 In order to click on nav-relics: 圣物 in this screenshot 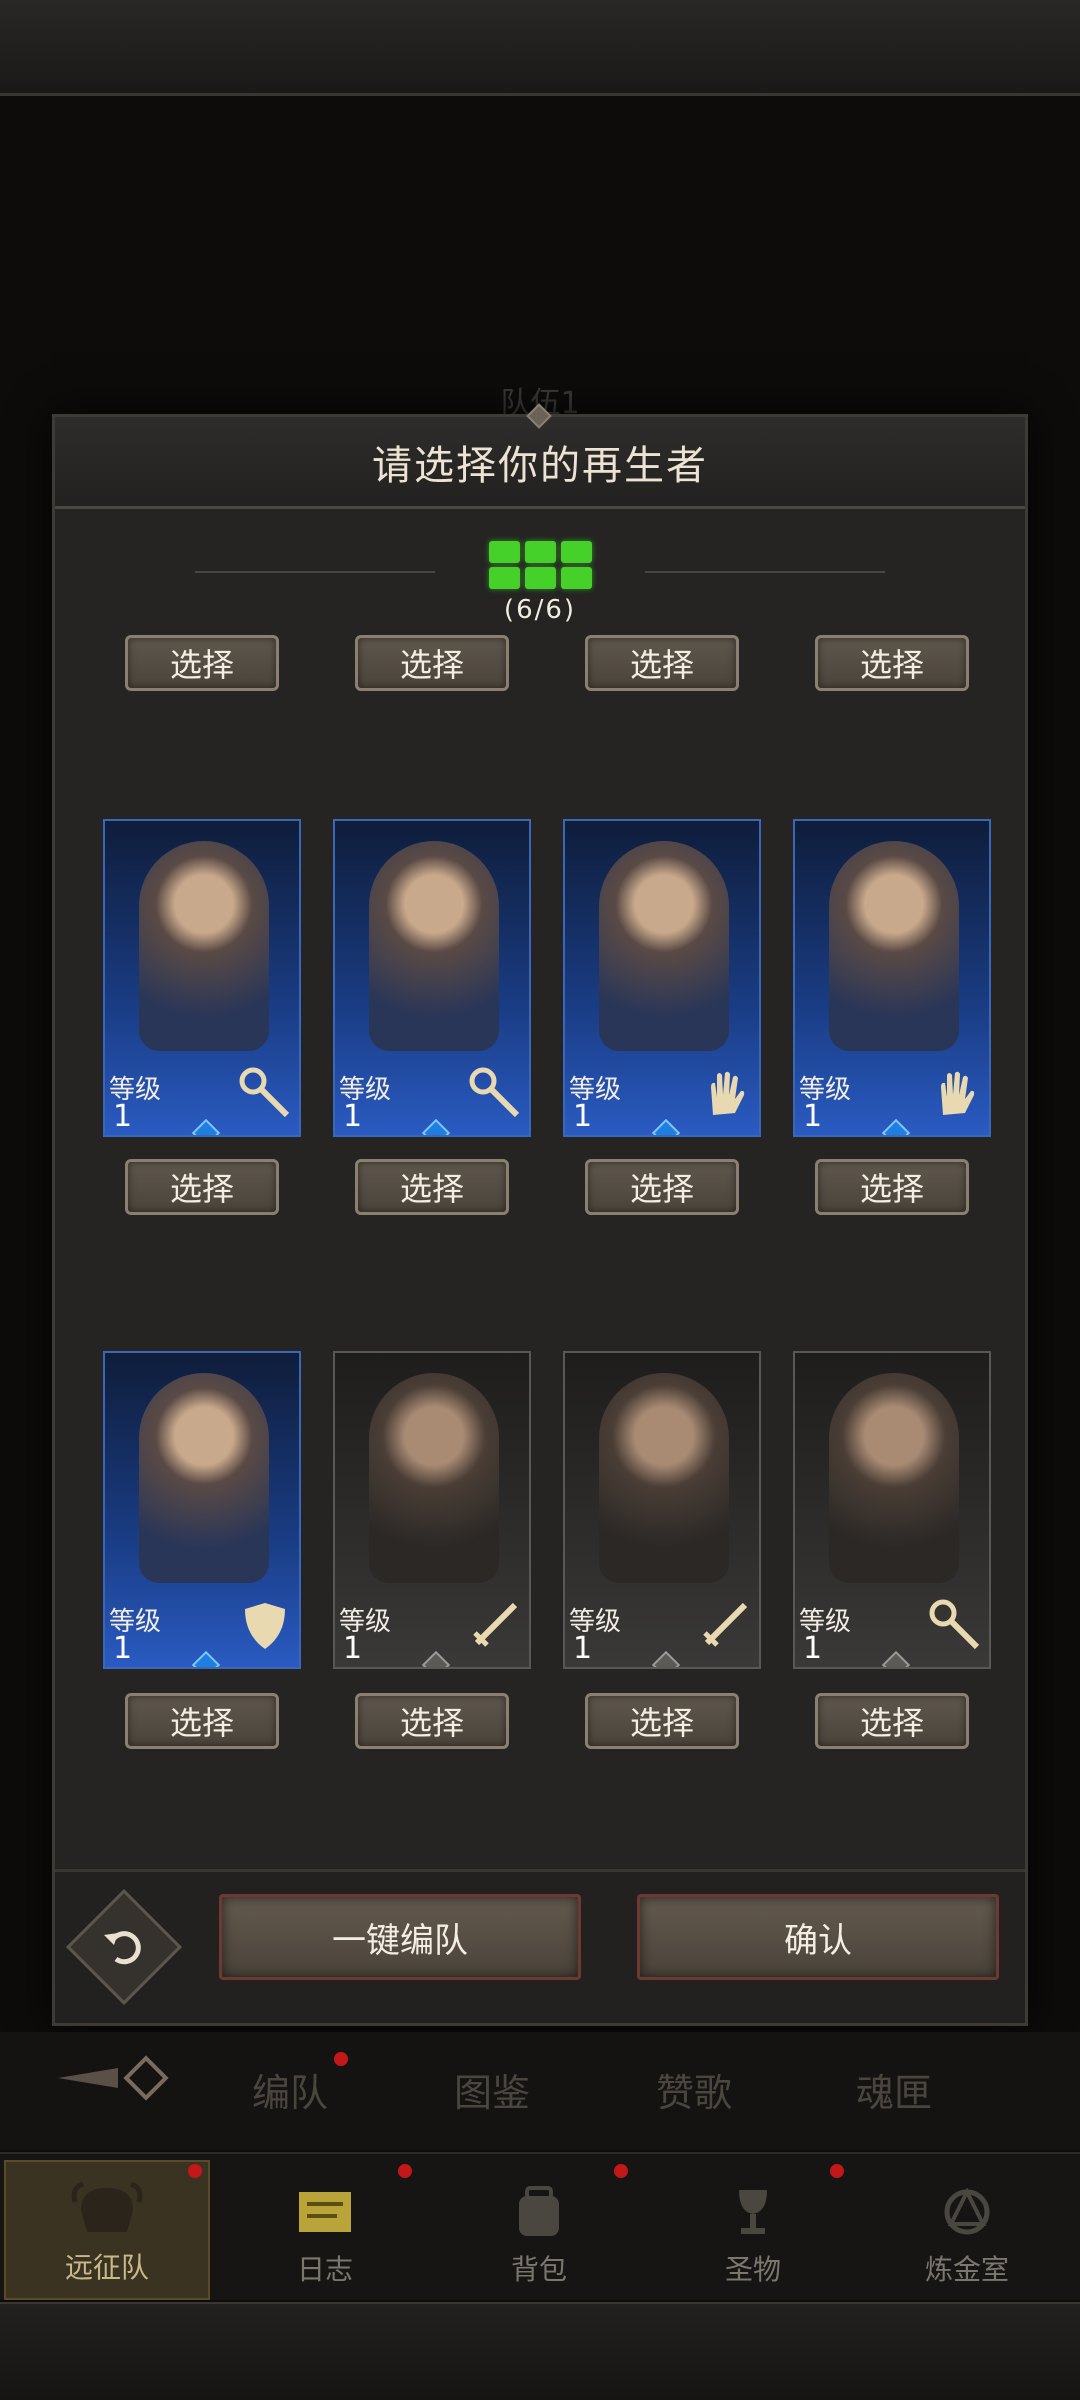, I will do `click(753, 2230)`.